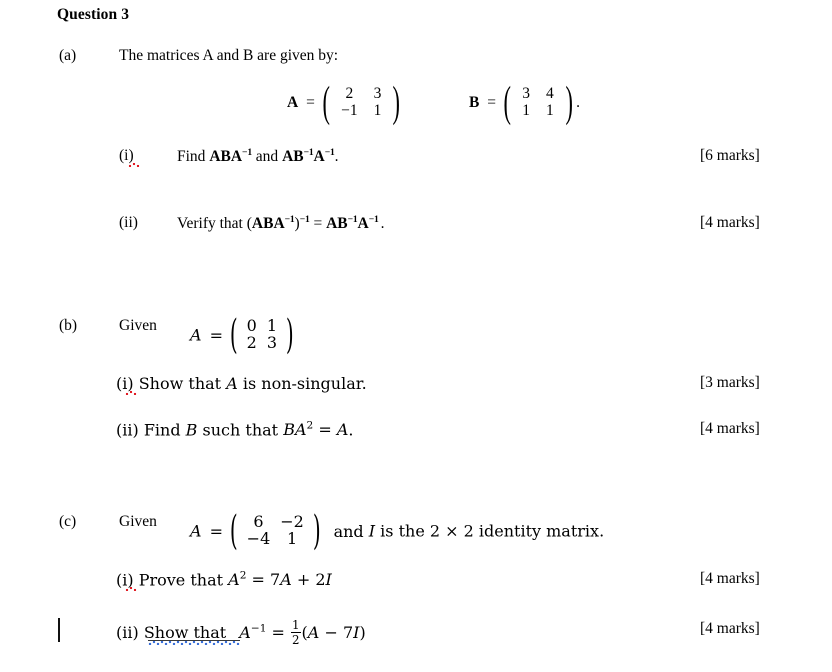 Image resolution: width=832 pixels, height=672 pixels. I want to click on item-a-ii-verify: Verify that, so click(210, 224).